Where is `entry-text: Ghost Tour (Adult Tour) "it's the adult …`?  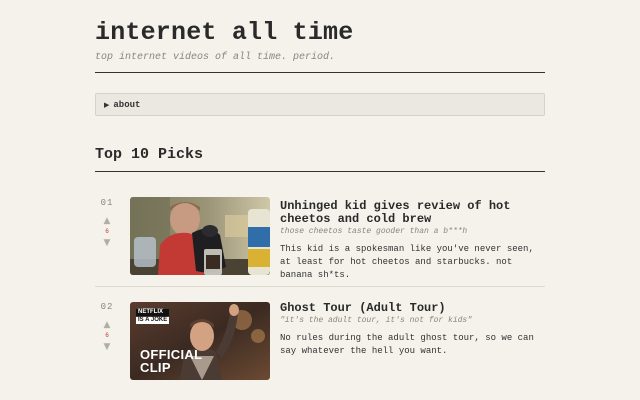
entry-text: Ghost Tour (Adult Tour) "it's the adult … is located at coordinates (412, 330).